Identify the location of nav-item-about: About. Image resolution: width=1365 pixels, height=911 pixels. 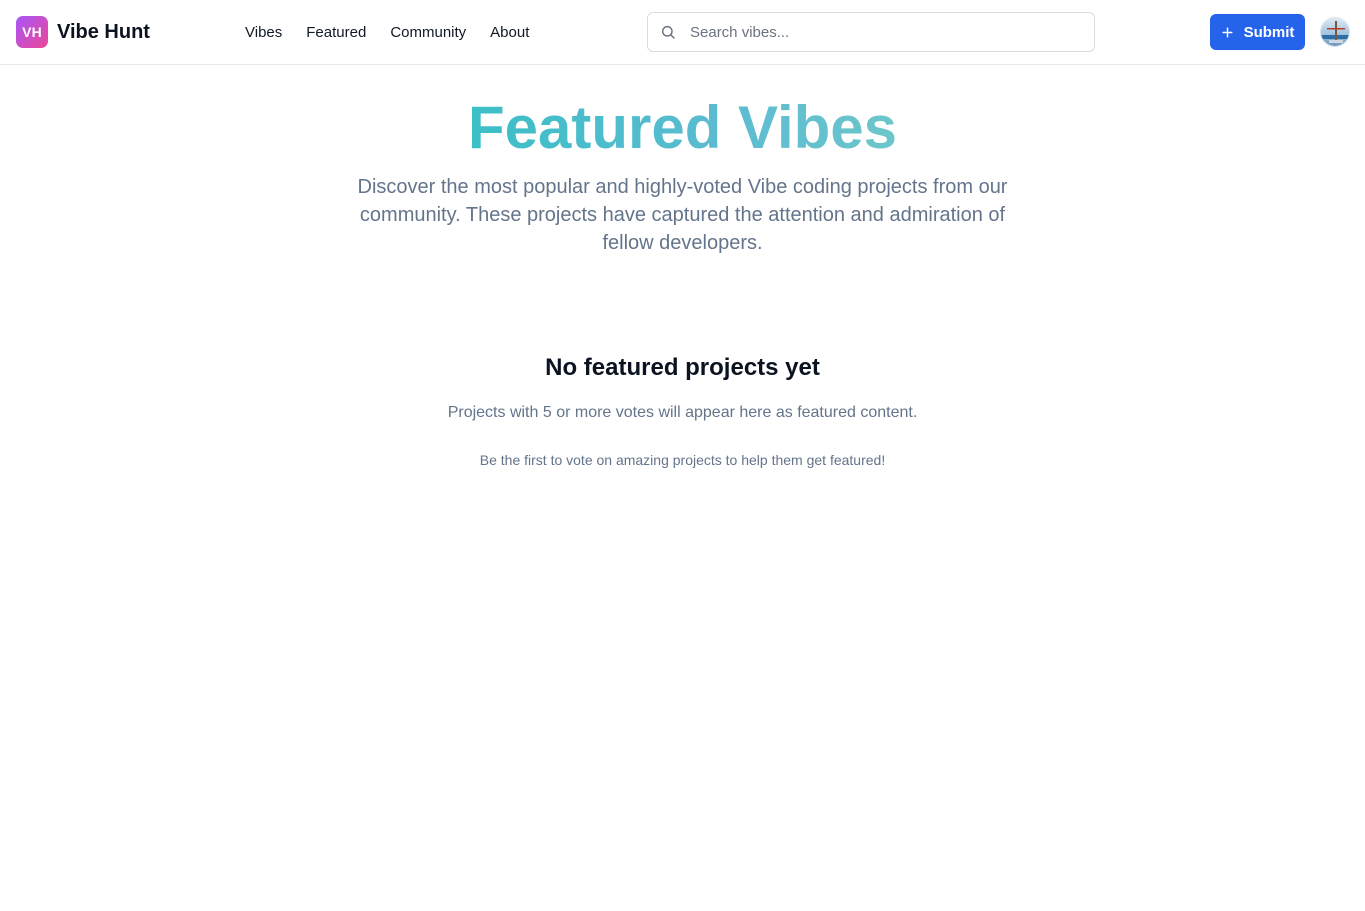
(509, 32).